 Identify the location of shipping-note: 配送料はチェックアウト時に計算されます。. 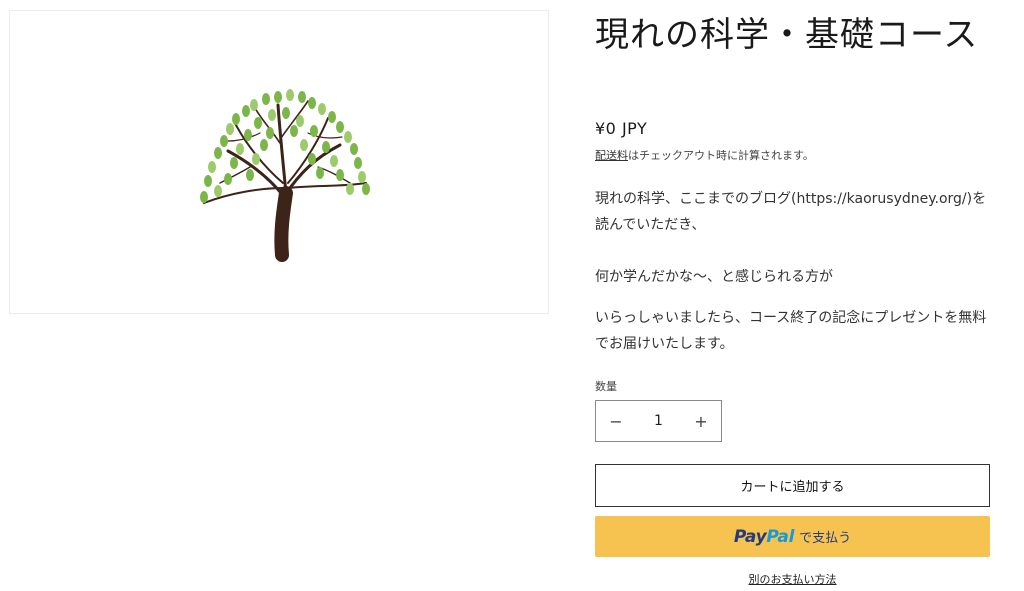
(704, 155).